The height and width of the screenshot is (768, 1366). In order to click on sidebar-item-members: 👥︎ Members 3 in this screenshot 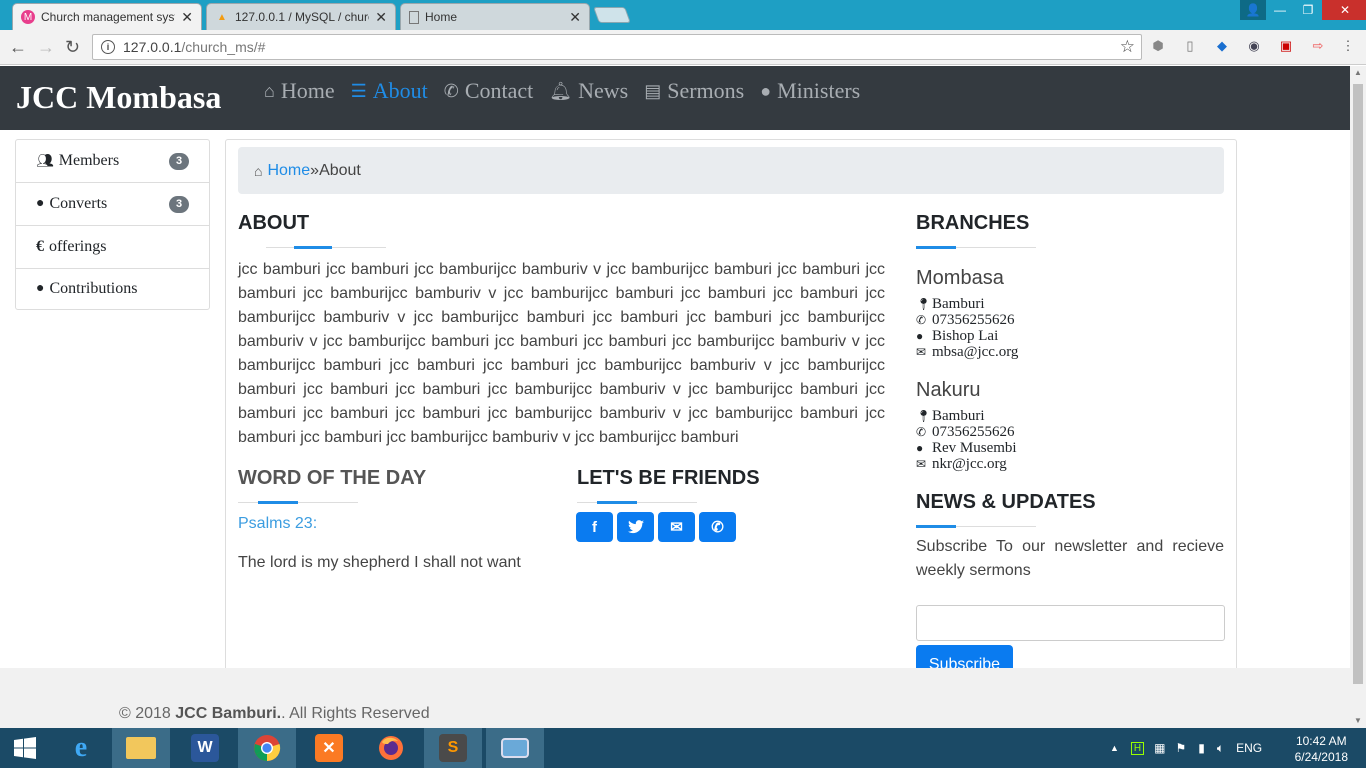, I will do `click(112, 161)`.